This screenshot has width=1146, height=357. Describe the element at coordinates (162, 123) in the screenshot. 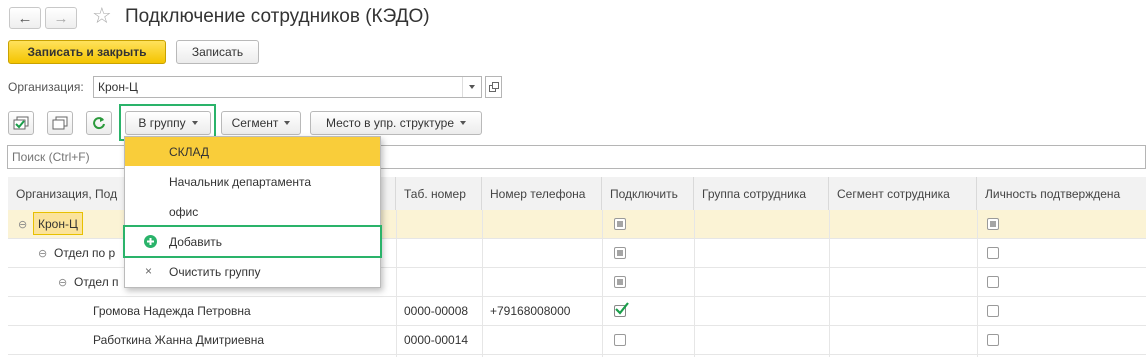

I see `to-group-label: В группу` at that location.